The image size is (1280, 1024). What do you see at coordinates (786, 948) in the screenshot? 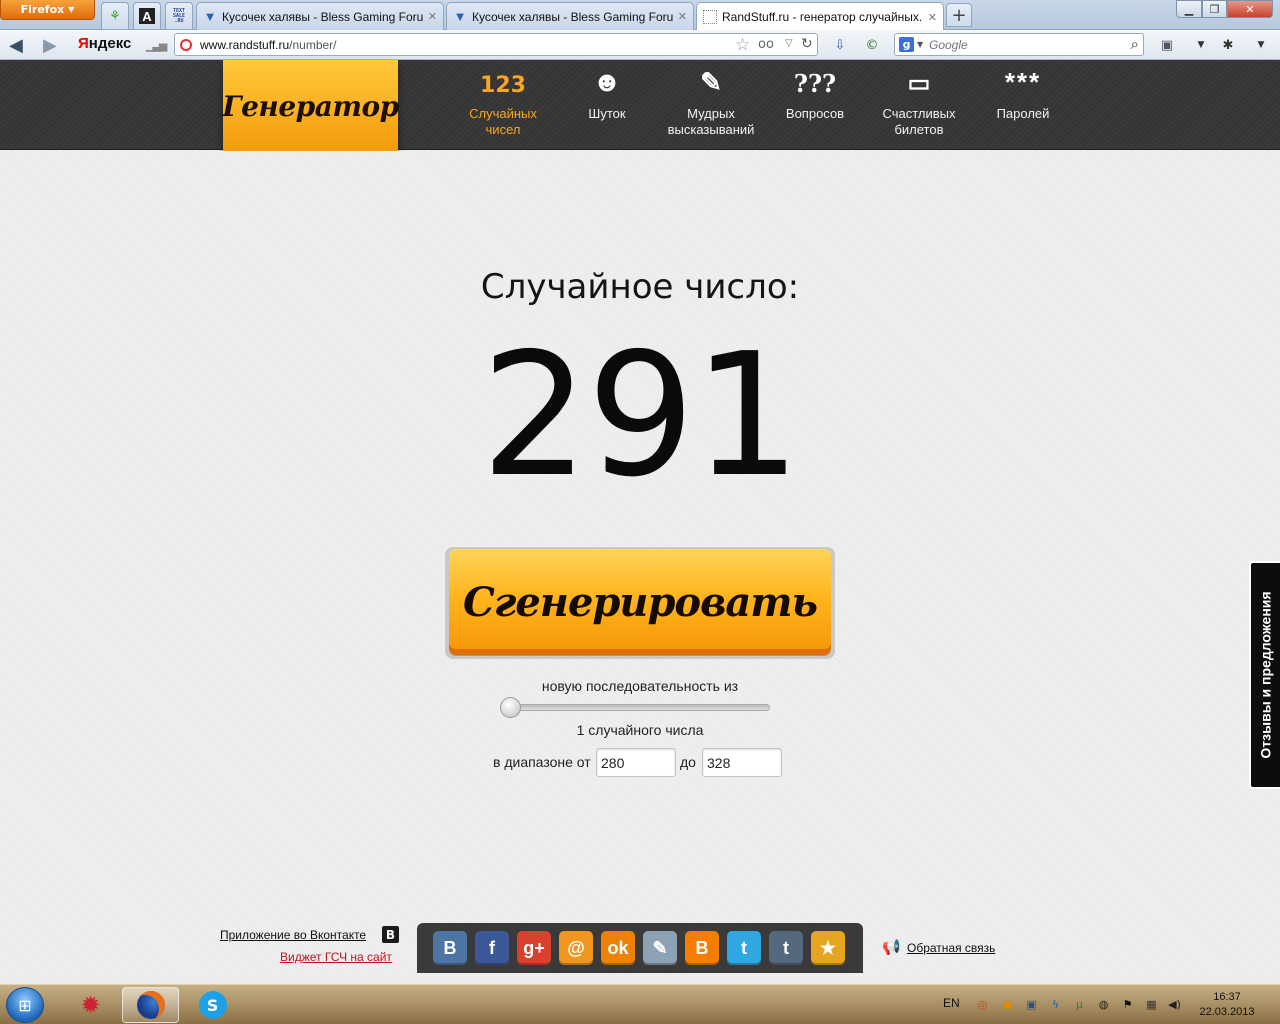
I see `tumblr-share-button: t` at bounding box center [786, 948].